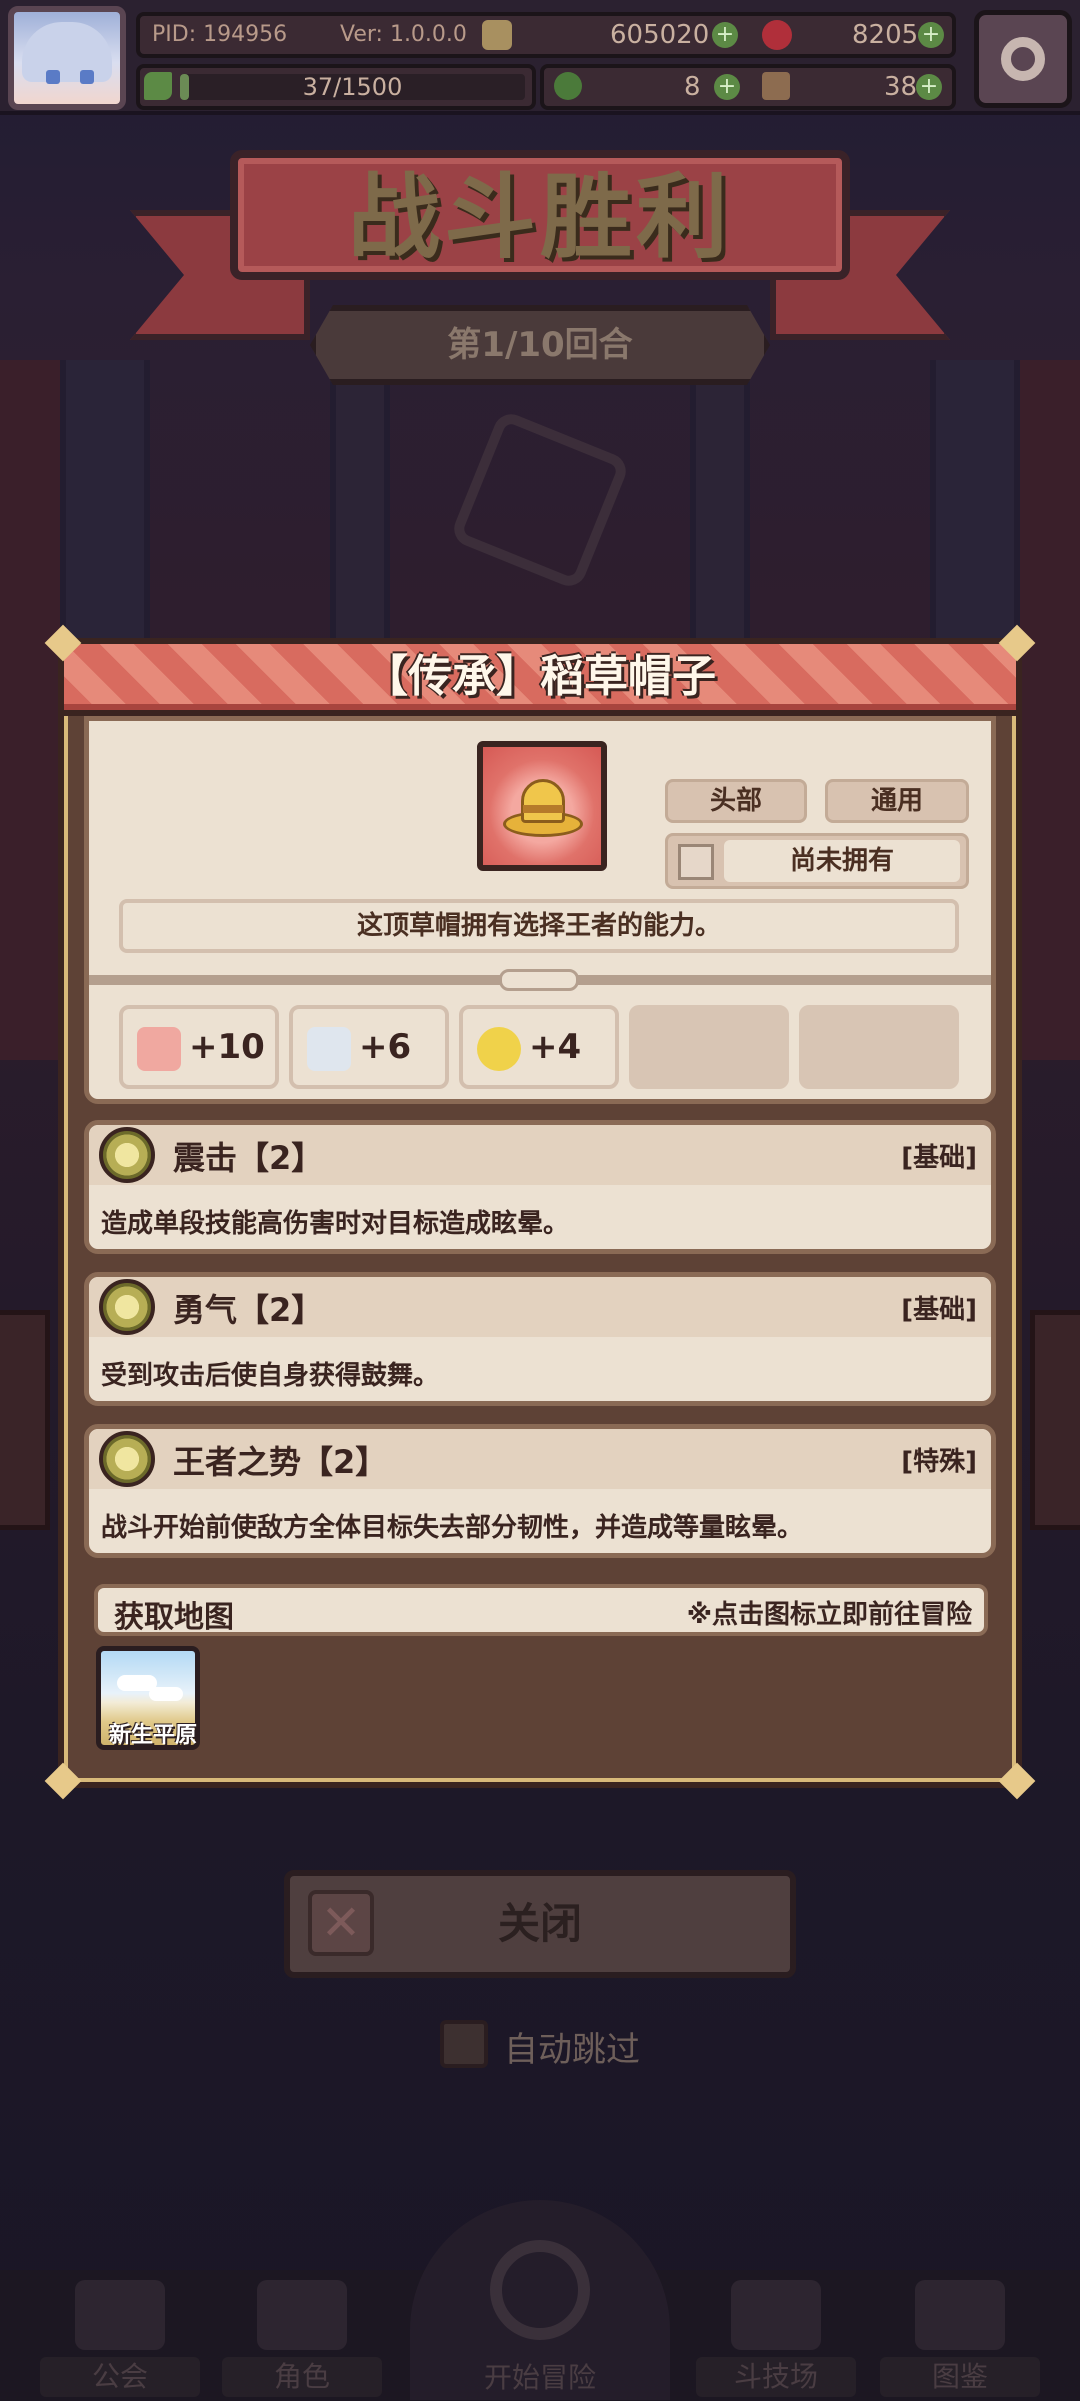 This screenshot has width=1080, height=2401. What do you see at coordinates (727, 87) in the screenshot?
I see `add-clover-button: +` at bounding box center [727, 87].